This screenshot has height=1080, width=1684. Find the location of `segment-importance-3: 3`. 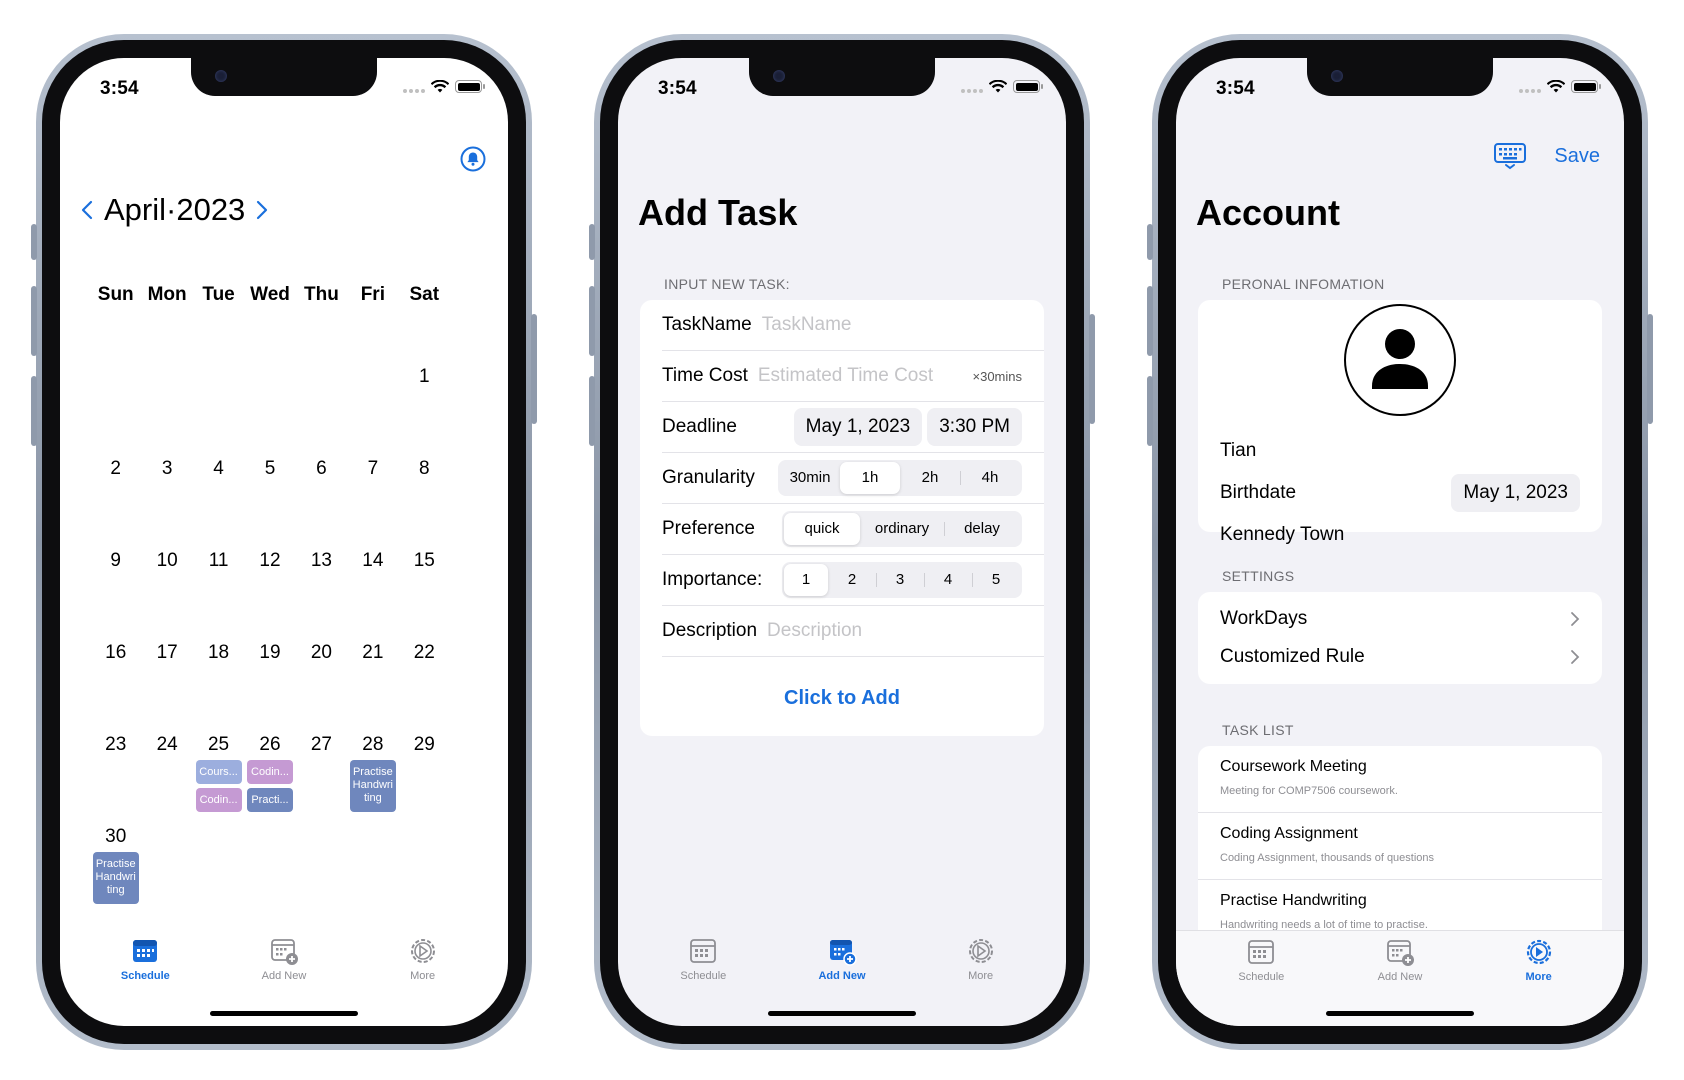

segment-importance-3: 3 is located at coordinates (900, 580).